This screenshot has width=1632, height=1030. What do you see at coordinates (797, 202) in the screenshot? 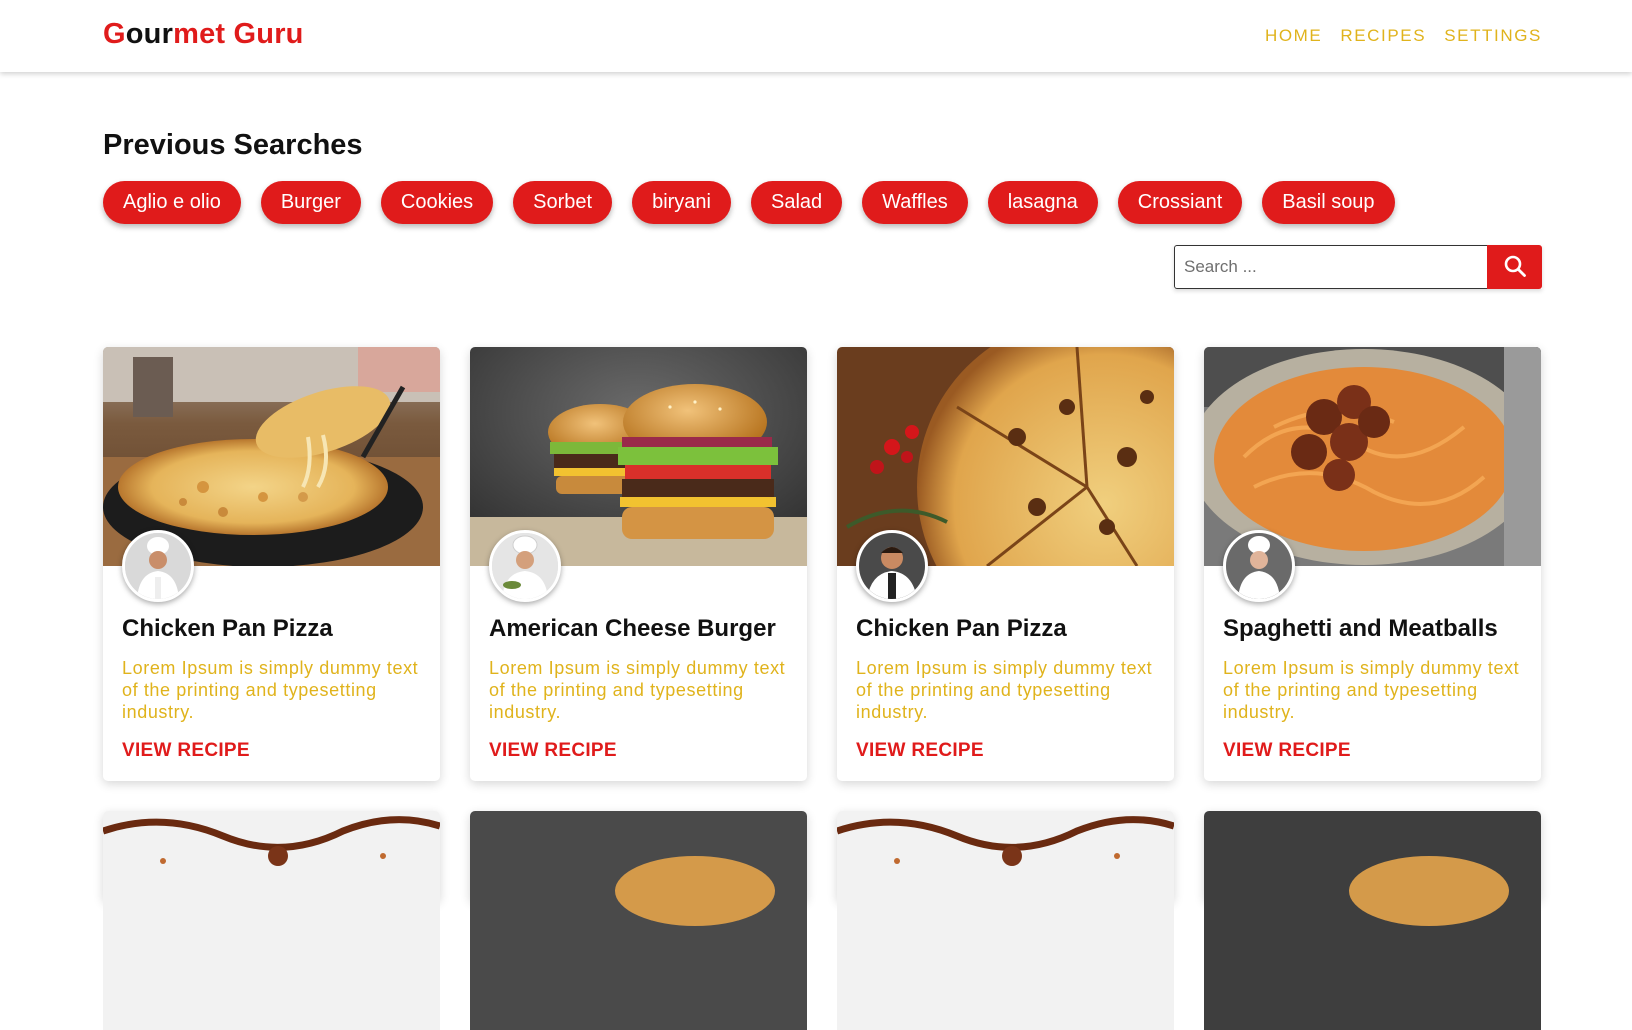
I see `search-chip: Salad` at bounding box center [797, 202].